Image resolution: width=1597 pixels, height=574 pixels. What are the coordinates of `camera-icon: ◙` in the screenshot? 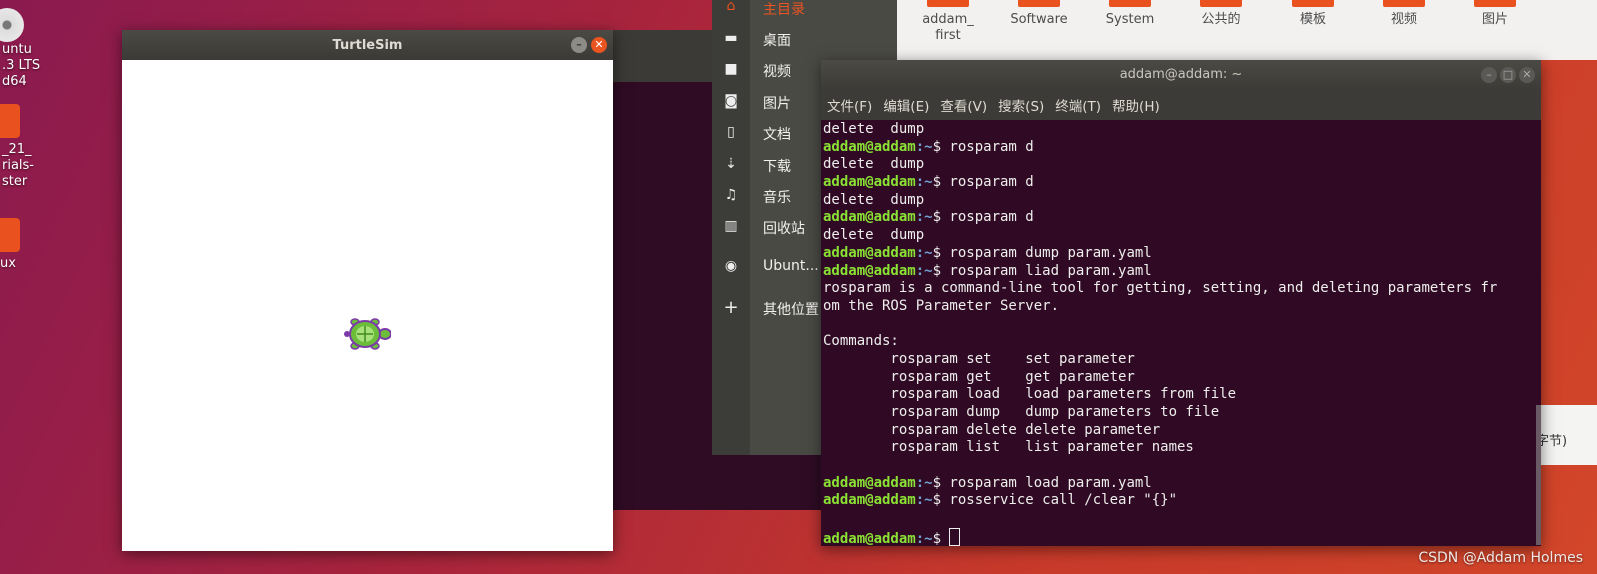 It's located at (731, 101).